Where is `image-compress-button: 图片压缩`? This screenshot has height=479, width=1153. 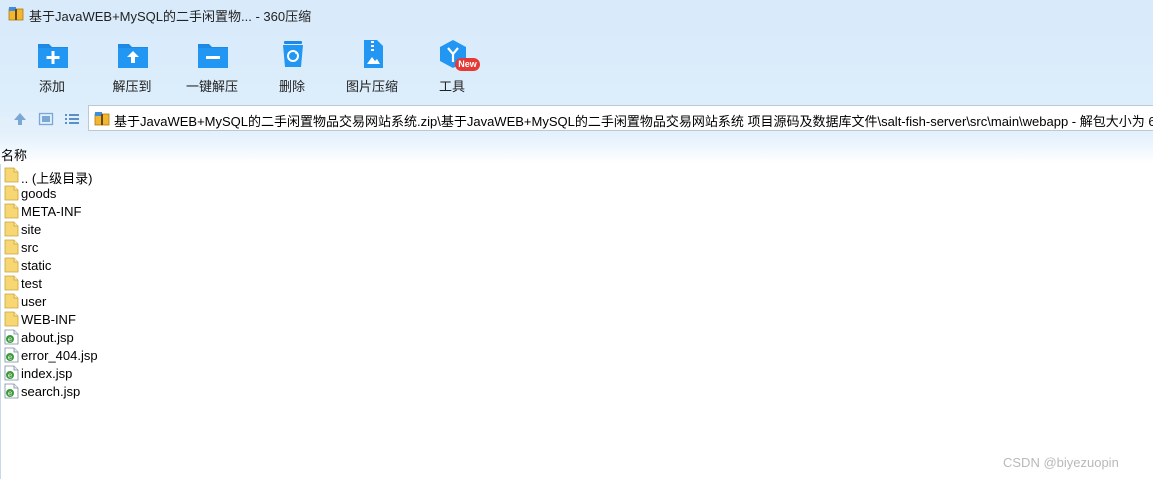 image-compress-button: 图片压缩 is located at coordinates (372, 66).